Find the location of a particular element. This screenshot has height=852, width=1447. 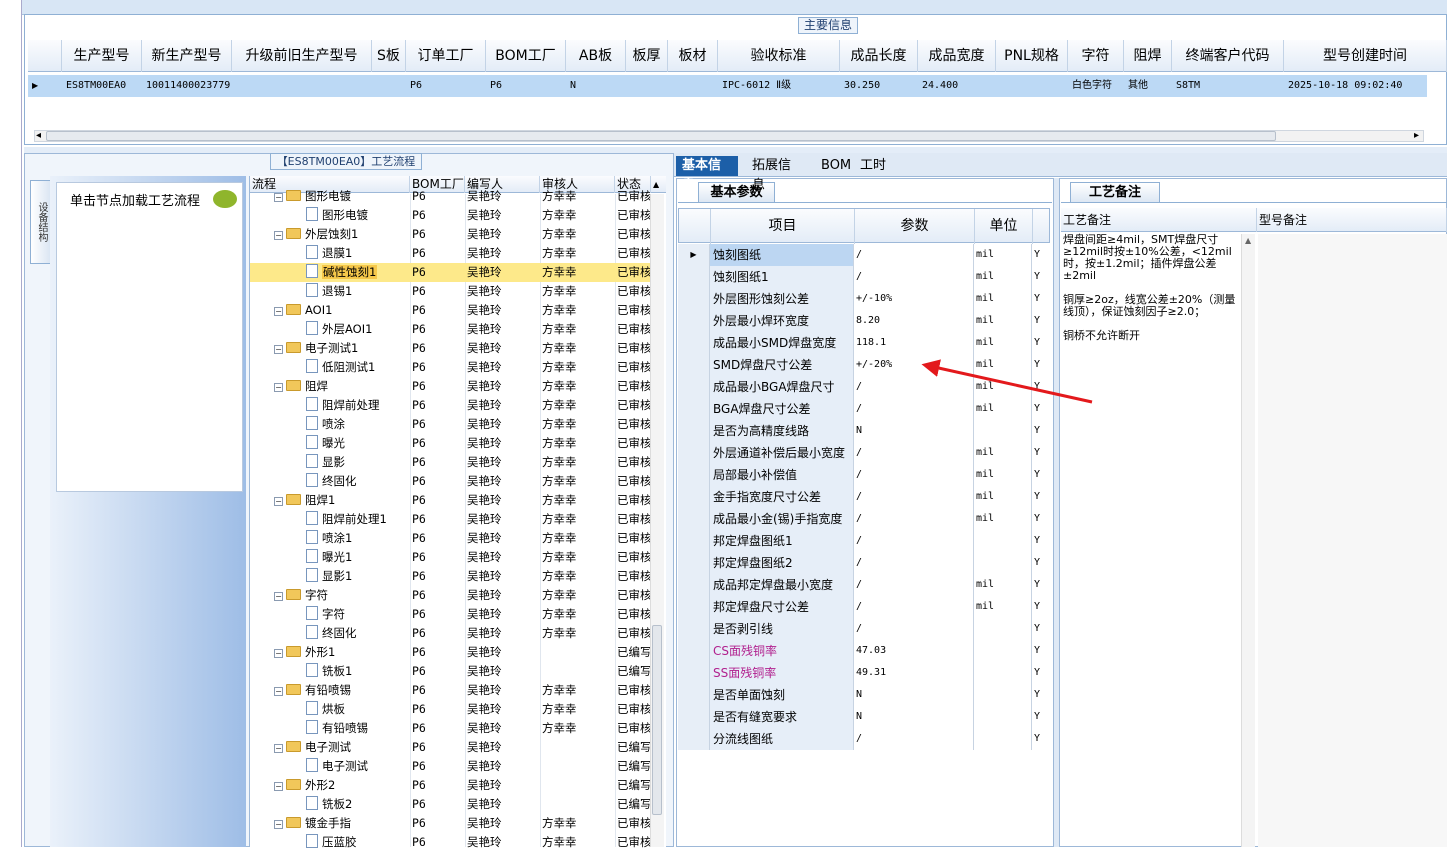

tree-row: − 有铅喷锡 P6 吴艳玲 方幸幸 已审核 is located at coordinates (450, 690).